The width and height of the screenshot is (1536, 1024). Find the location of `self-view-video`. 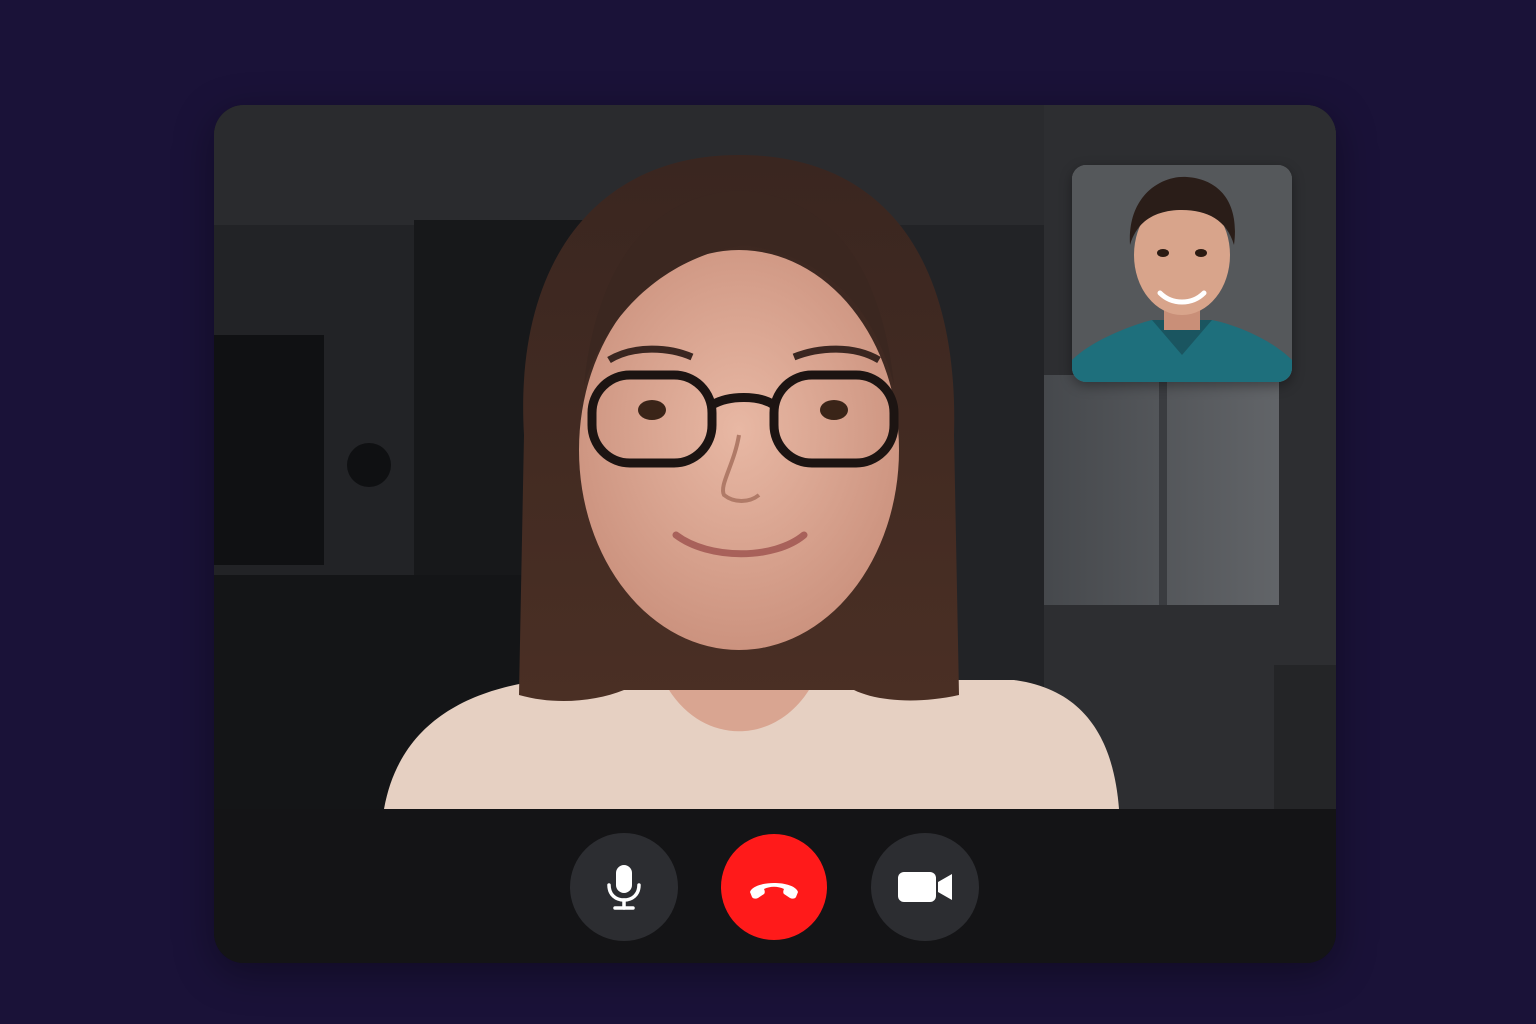

self-view-video is located at coordinates (1182, 273).